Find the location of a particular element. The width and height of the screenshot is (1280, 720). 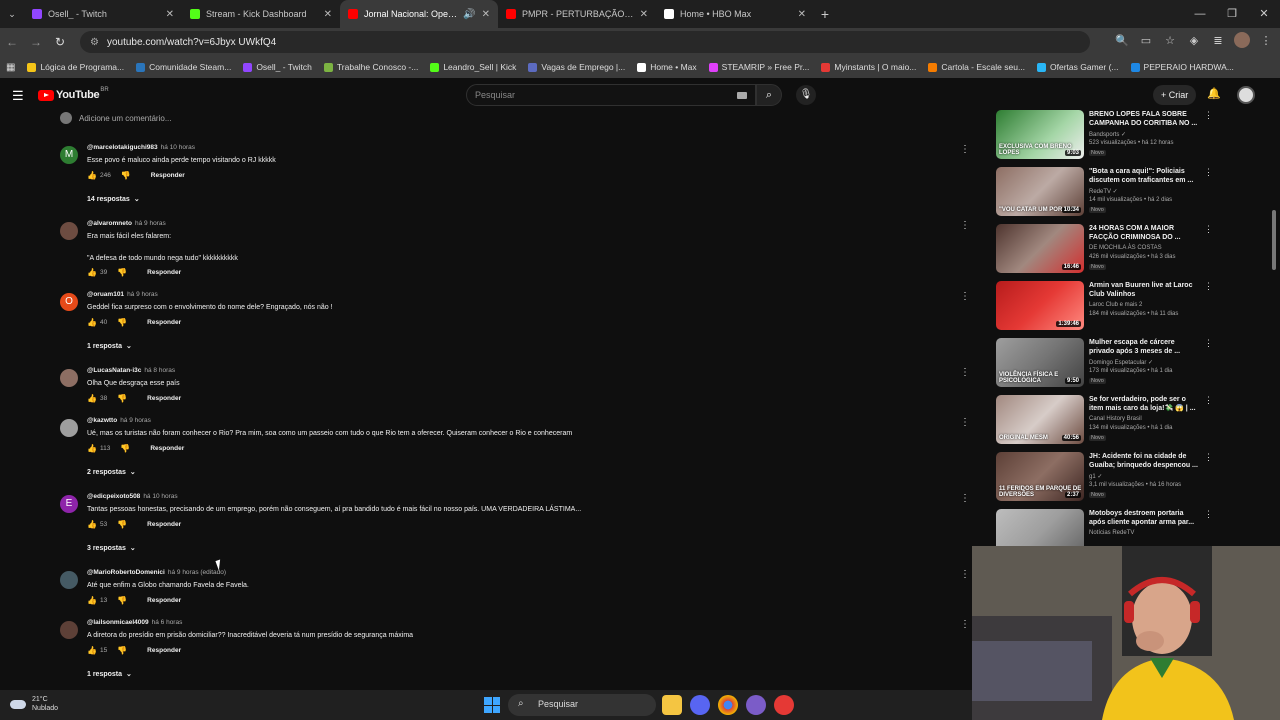

minimize-icon: — is located at coordinates (1200, 14).